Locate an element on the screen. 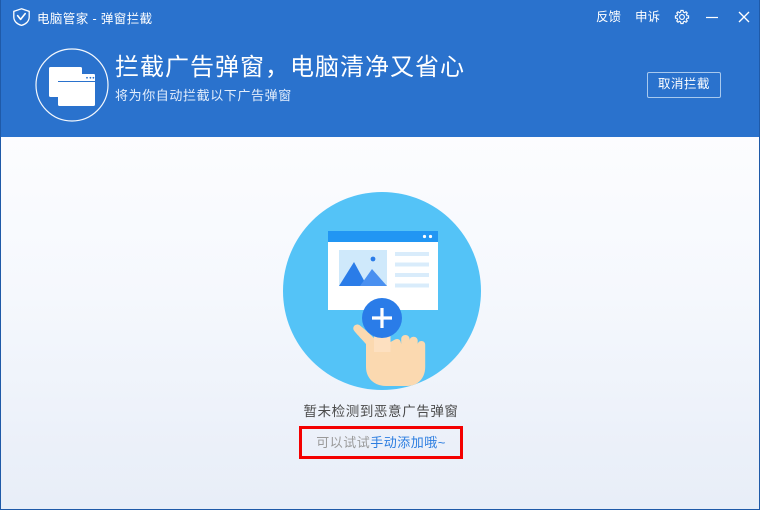 The image size is (760, 510). stacked-windows-icon is located at coordinates (72, 85).